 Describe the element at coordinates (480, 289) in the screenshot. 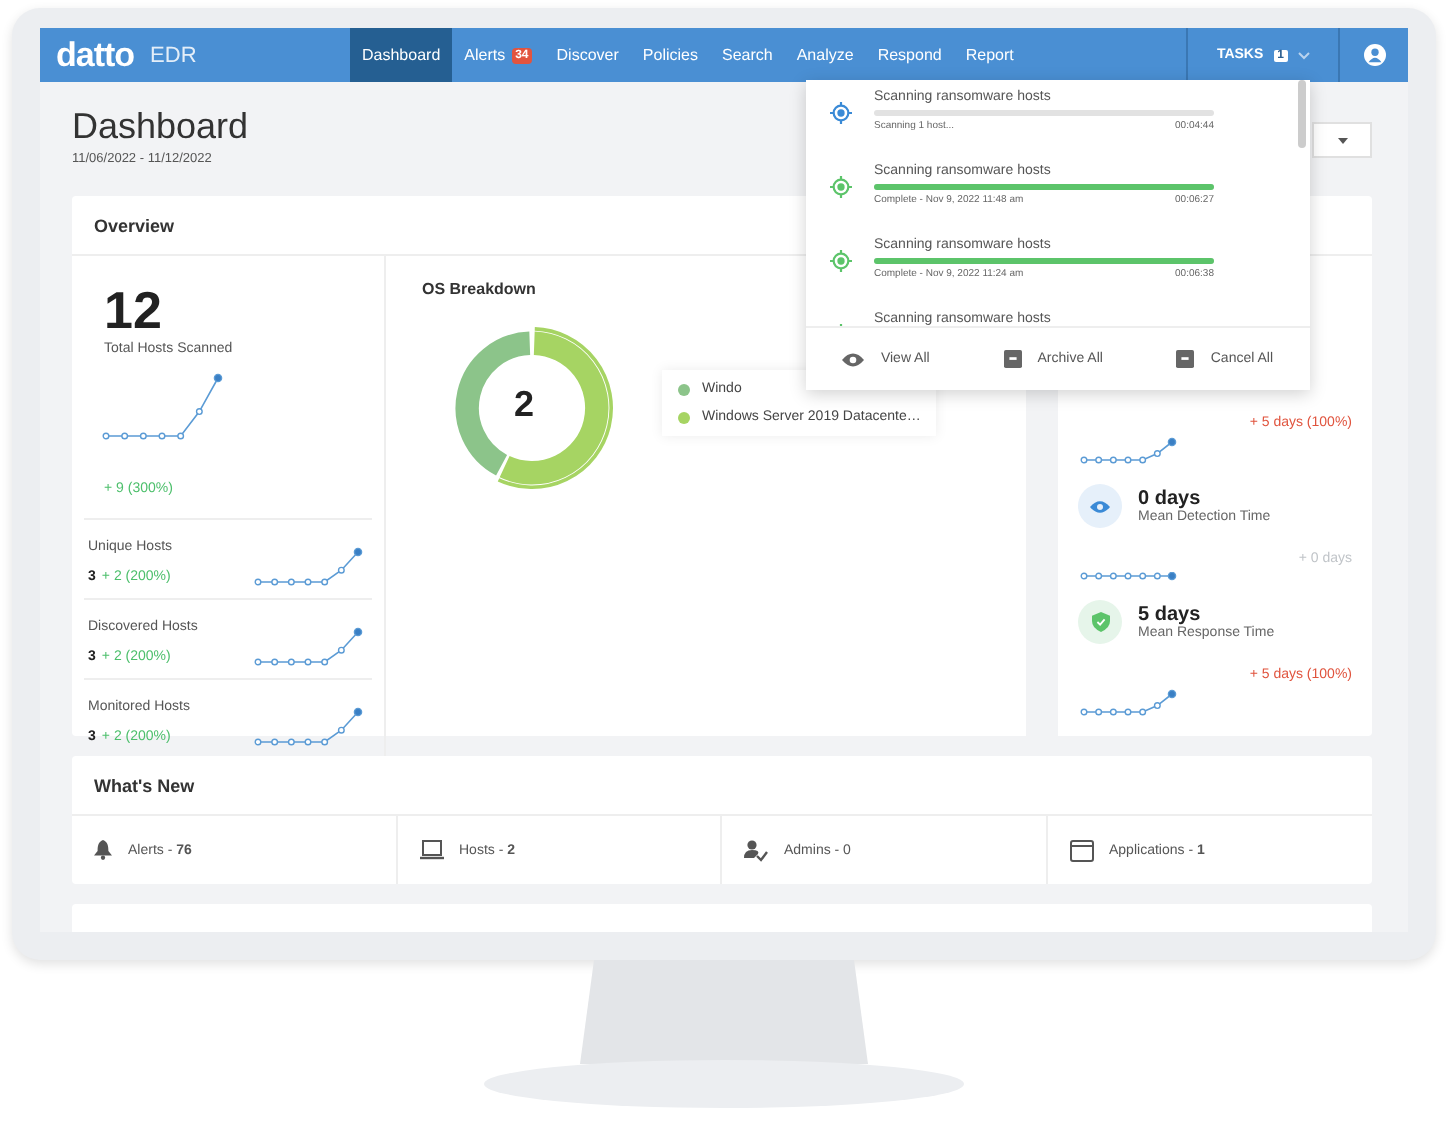

I see `chart-title: OS Breakdown` at that location.